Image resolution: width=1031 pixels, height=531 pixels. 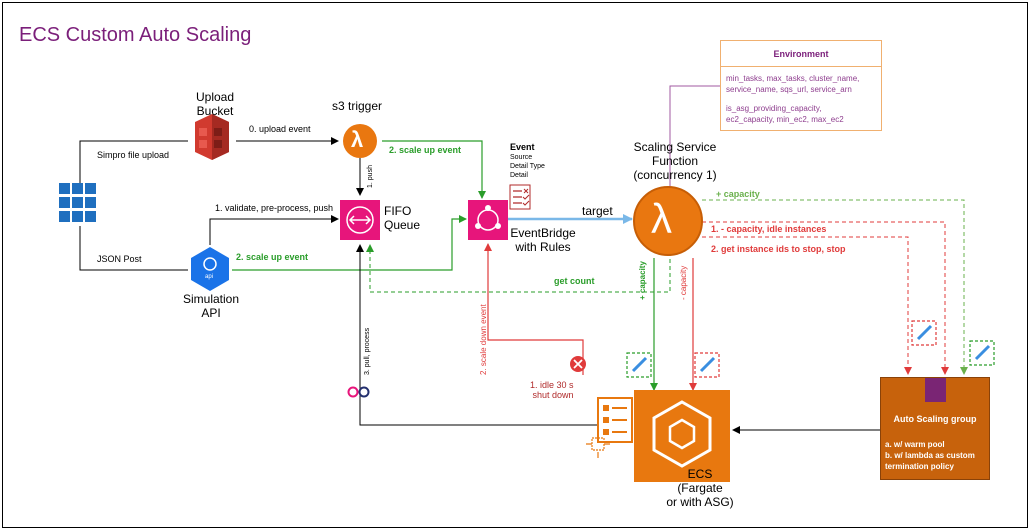 I want to click on edge-label-json-post: JSON Post, so click(x=119, y=259).